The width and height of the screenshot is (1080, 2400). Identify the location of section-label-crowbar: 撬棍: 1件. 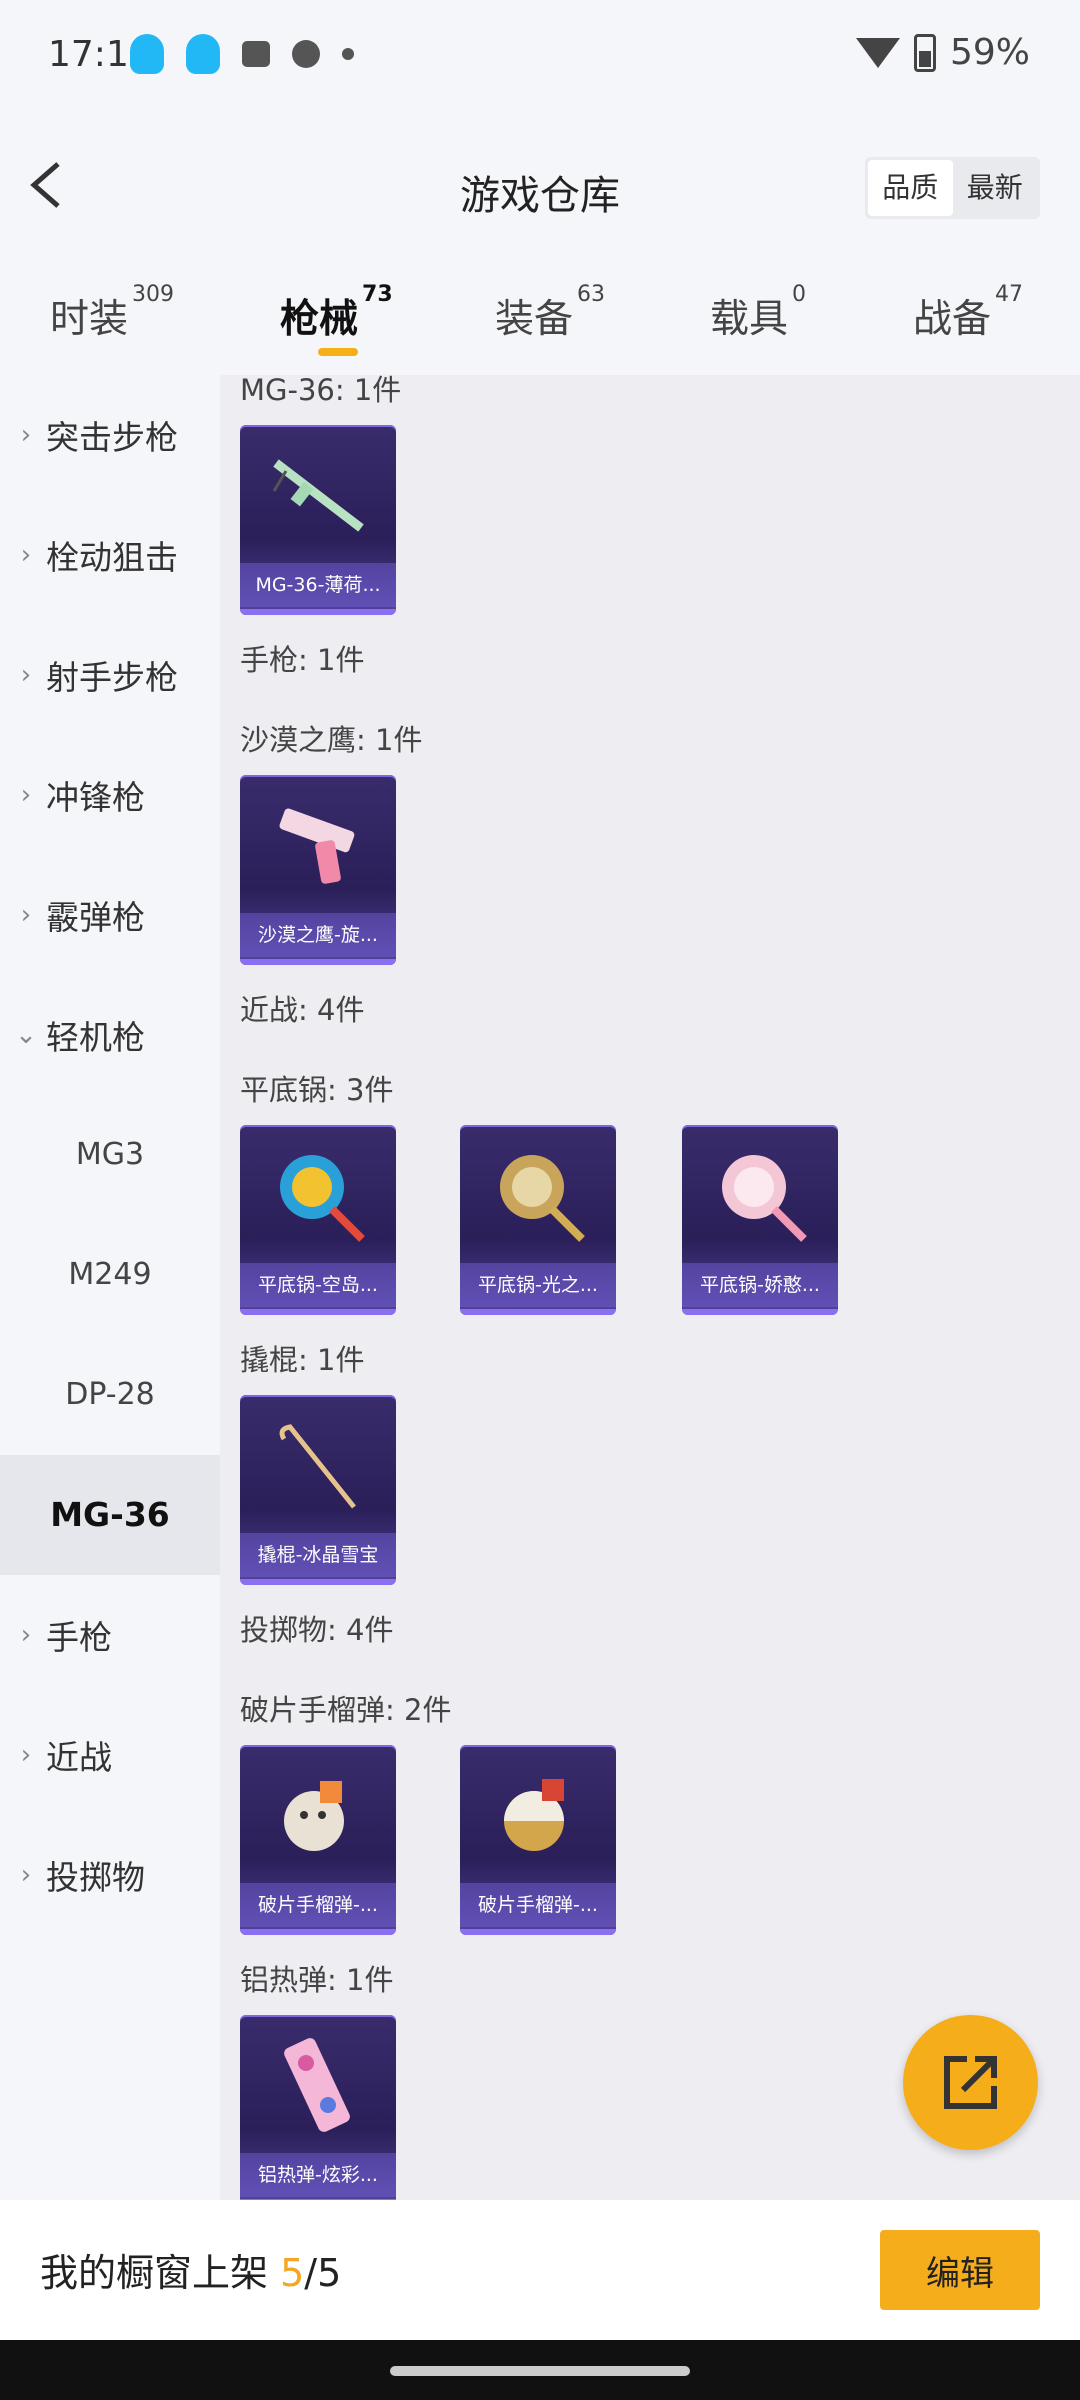
(302, 1360).